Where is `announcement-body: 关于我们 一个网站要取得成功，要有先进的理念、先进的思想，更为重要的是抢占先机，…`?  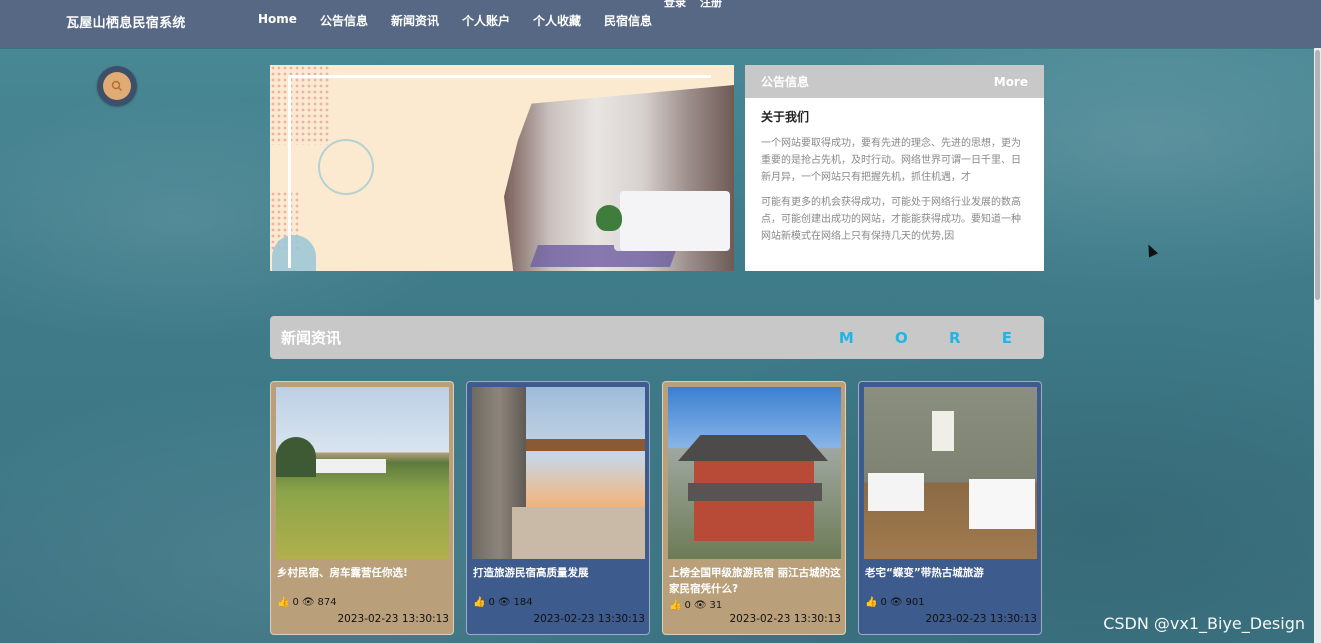 announcement-body: 关于我们 一个网站要取得成功，要有先进的理念、先进的思想，更为重要的是抢占先机，… is located at coordinates (894, 184).